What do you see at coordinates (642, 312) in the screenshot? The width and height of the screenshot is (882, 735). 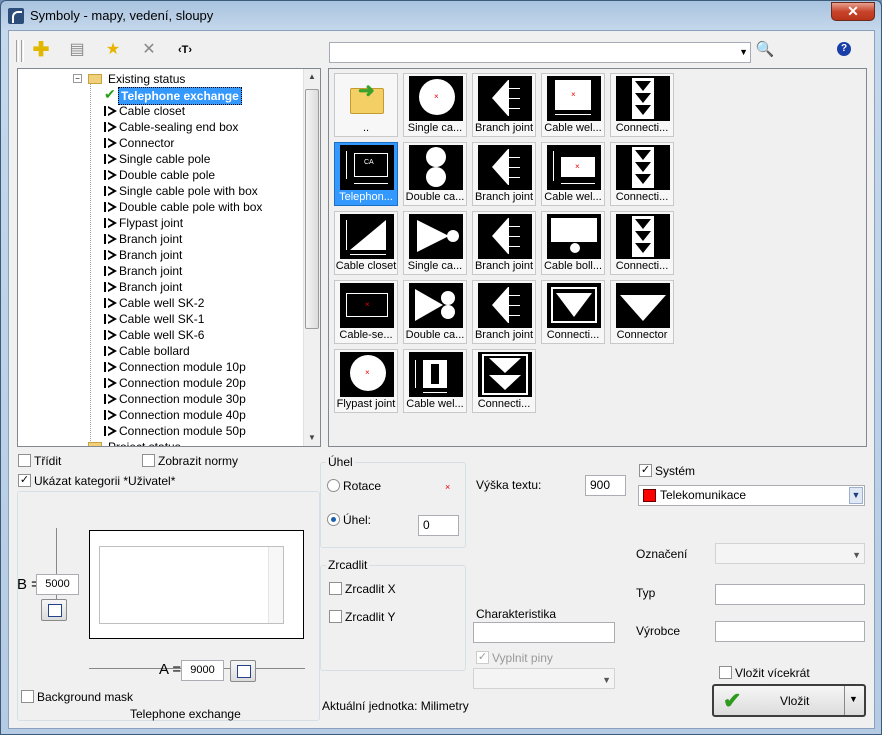 I see `symbol-cell: Connector` at bounding box center [642, 312].